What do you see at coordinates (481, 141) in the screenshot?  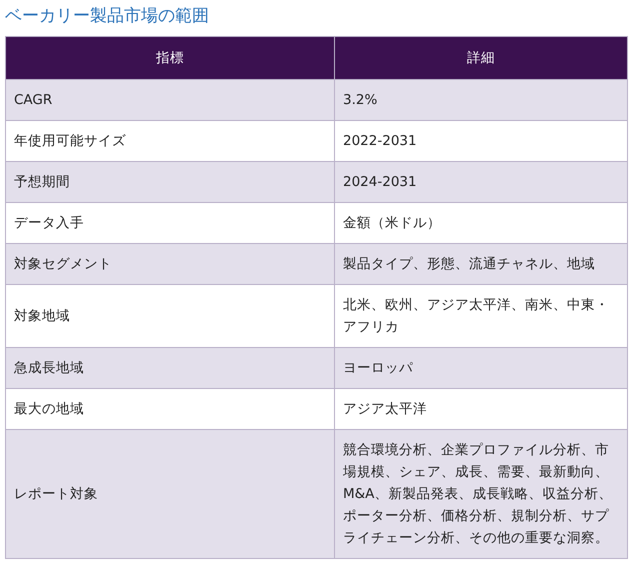 I see `table-cell: 2022-2031` at bounding box center [481, 141].